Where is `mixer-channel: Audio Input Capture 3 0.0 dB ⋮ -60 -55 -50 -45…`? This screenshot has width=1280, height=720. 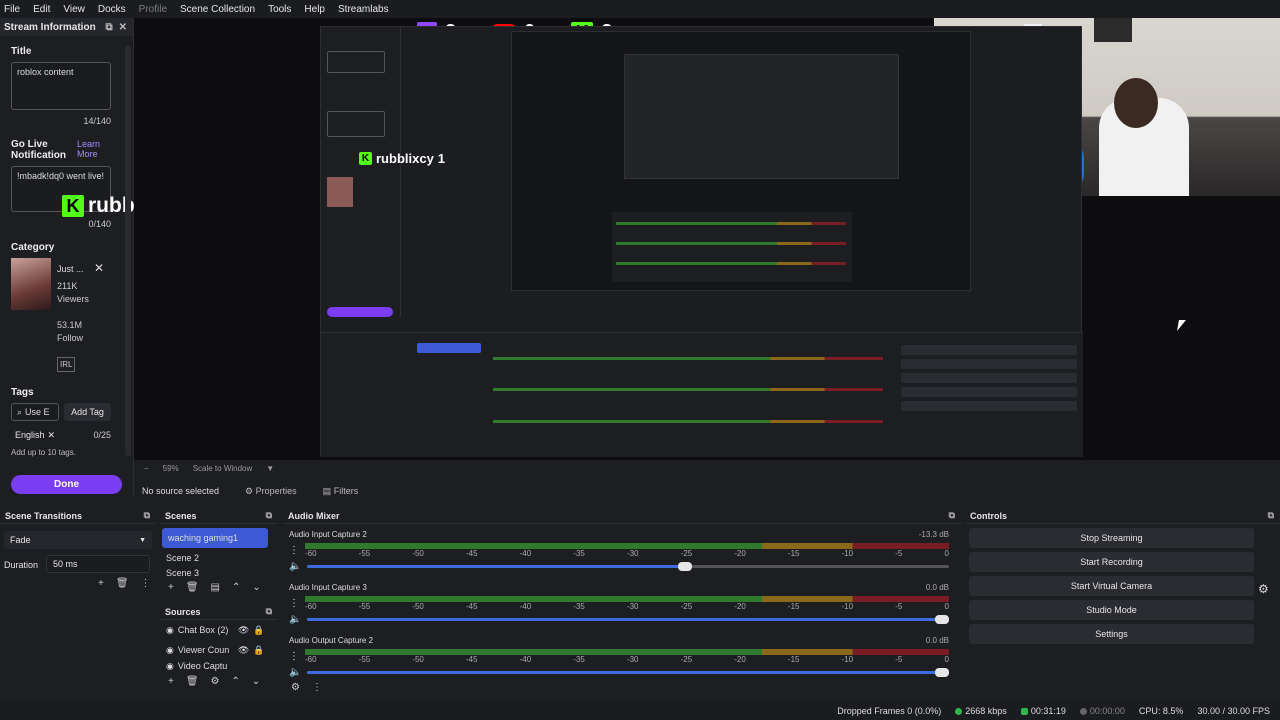 mixer-channel: Audio Input Capture 3 0.0 dB ⋮ -60 -55 -50 -45… is located at coordinates (619, 608).